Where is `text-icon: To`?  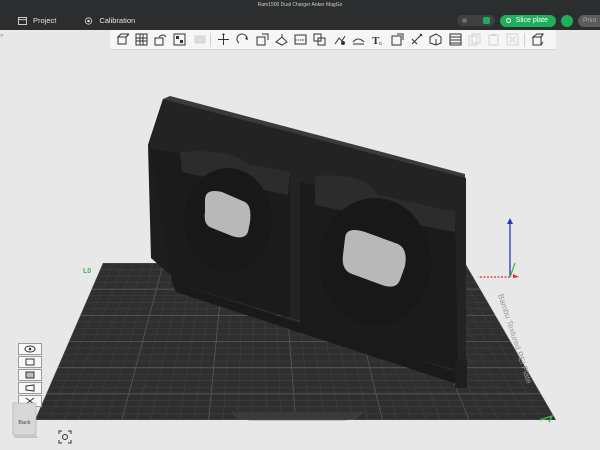
text-icon: To is located at coordinates (377, 40).